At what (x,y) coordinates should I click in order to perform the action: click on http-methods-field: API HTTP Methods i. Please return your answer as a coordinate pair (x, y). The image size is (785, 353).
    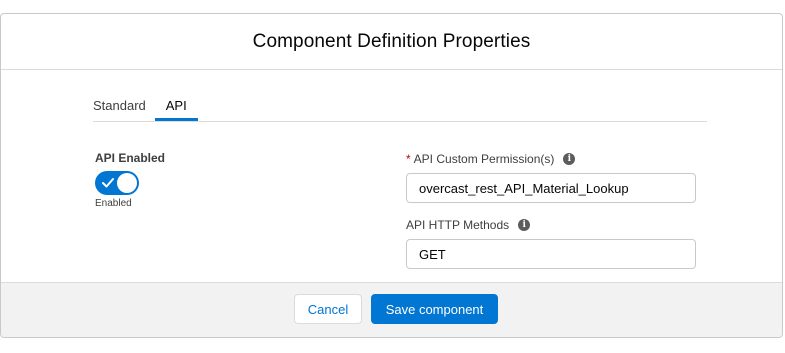
    Looking at the image, I should click on (551, 243).